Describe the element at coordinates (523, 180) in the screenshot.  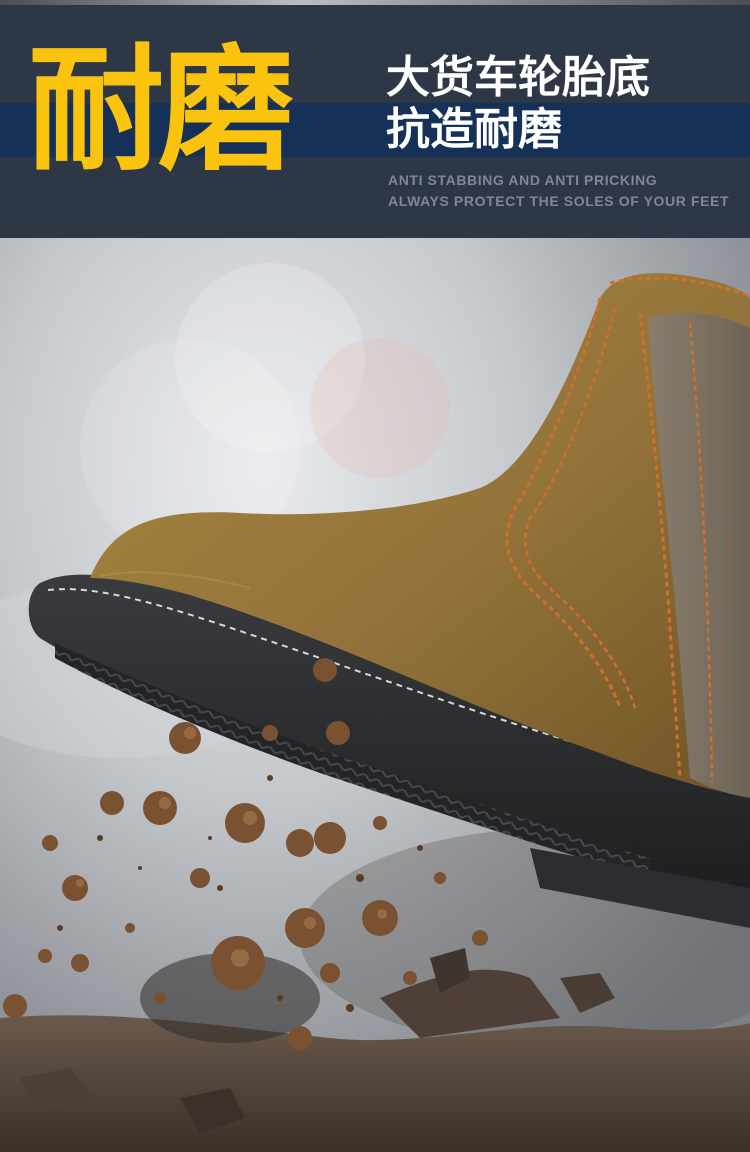
I see `english-tagline-1: ANTI STABBING AND ANTI PRICKING` at that location.